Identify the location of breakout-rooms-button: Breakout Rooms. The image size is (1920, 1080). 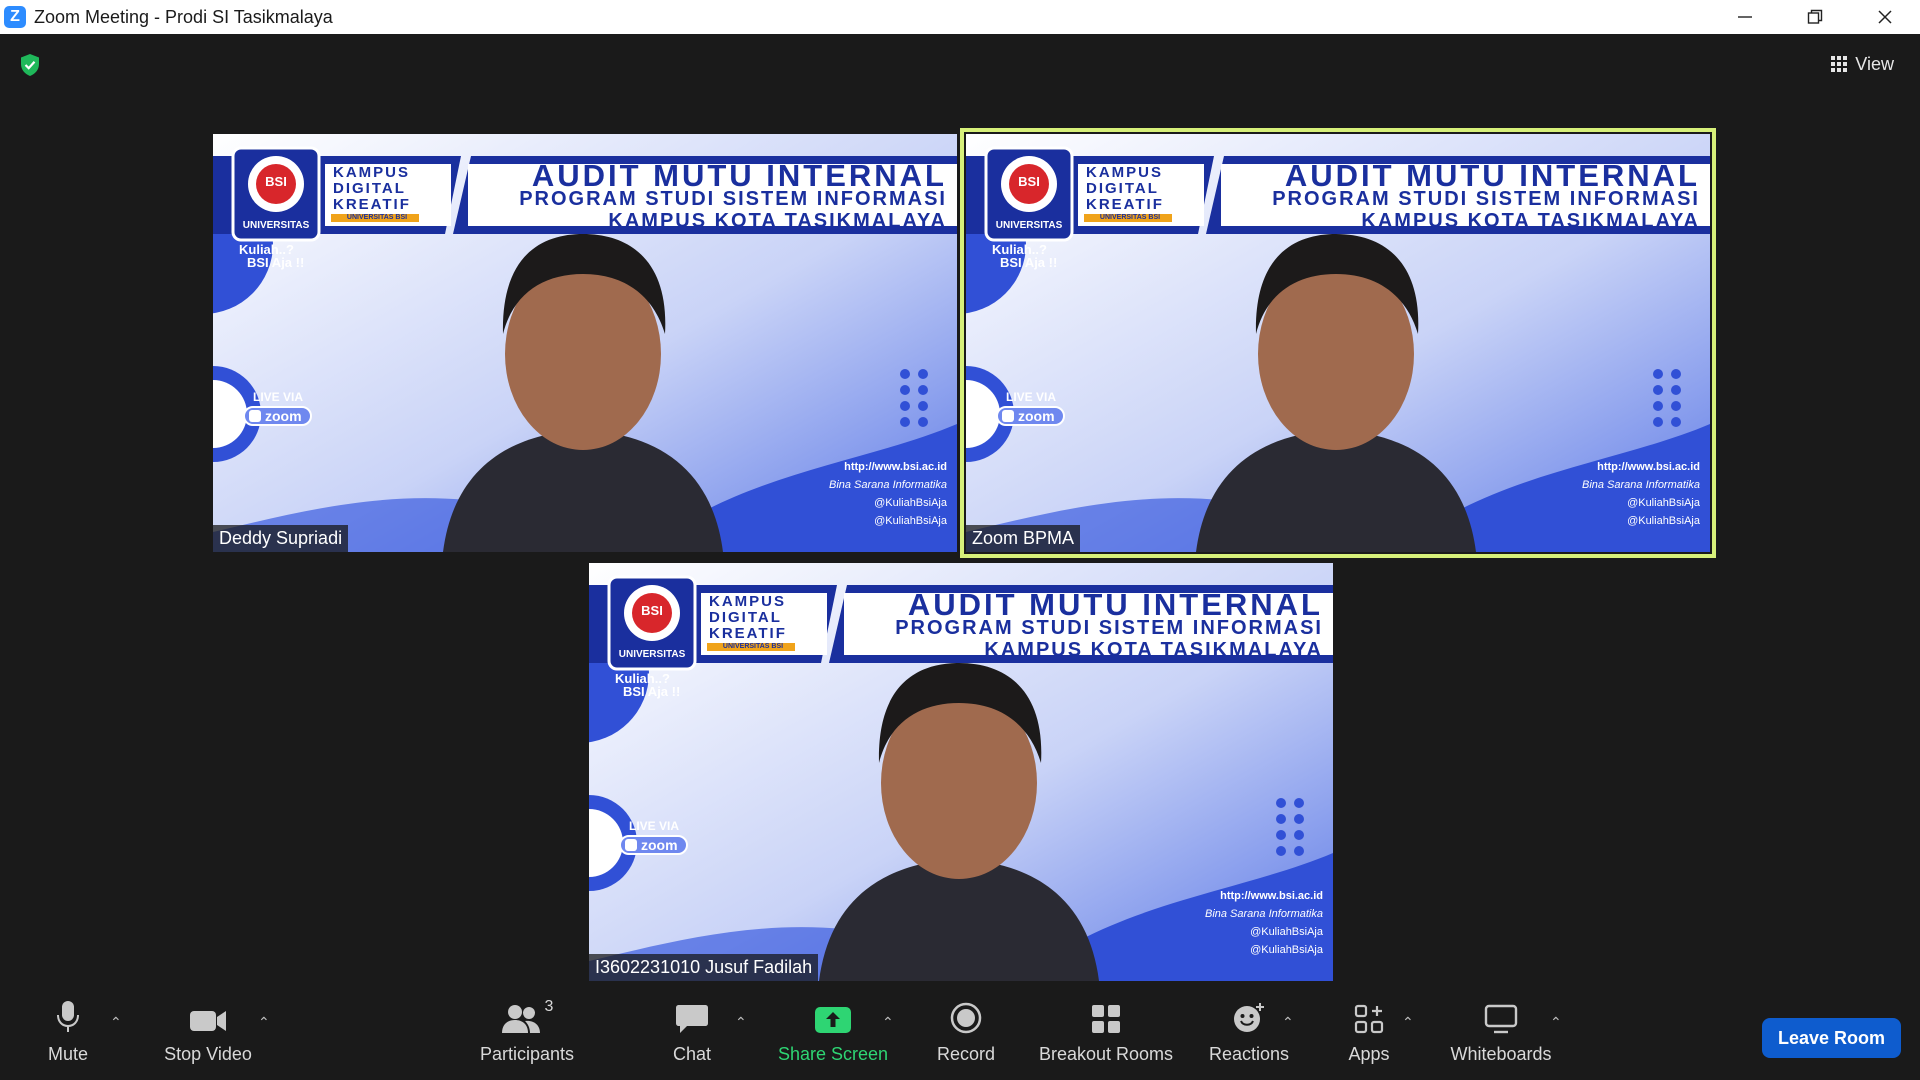
(1106, 1036).